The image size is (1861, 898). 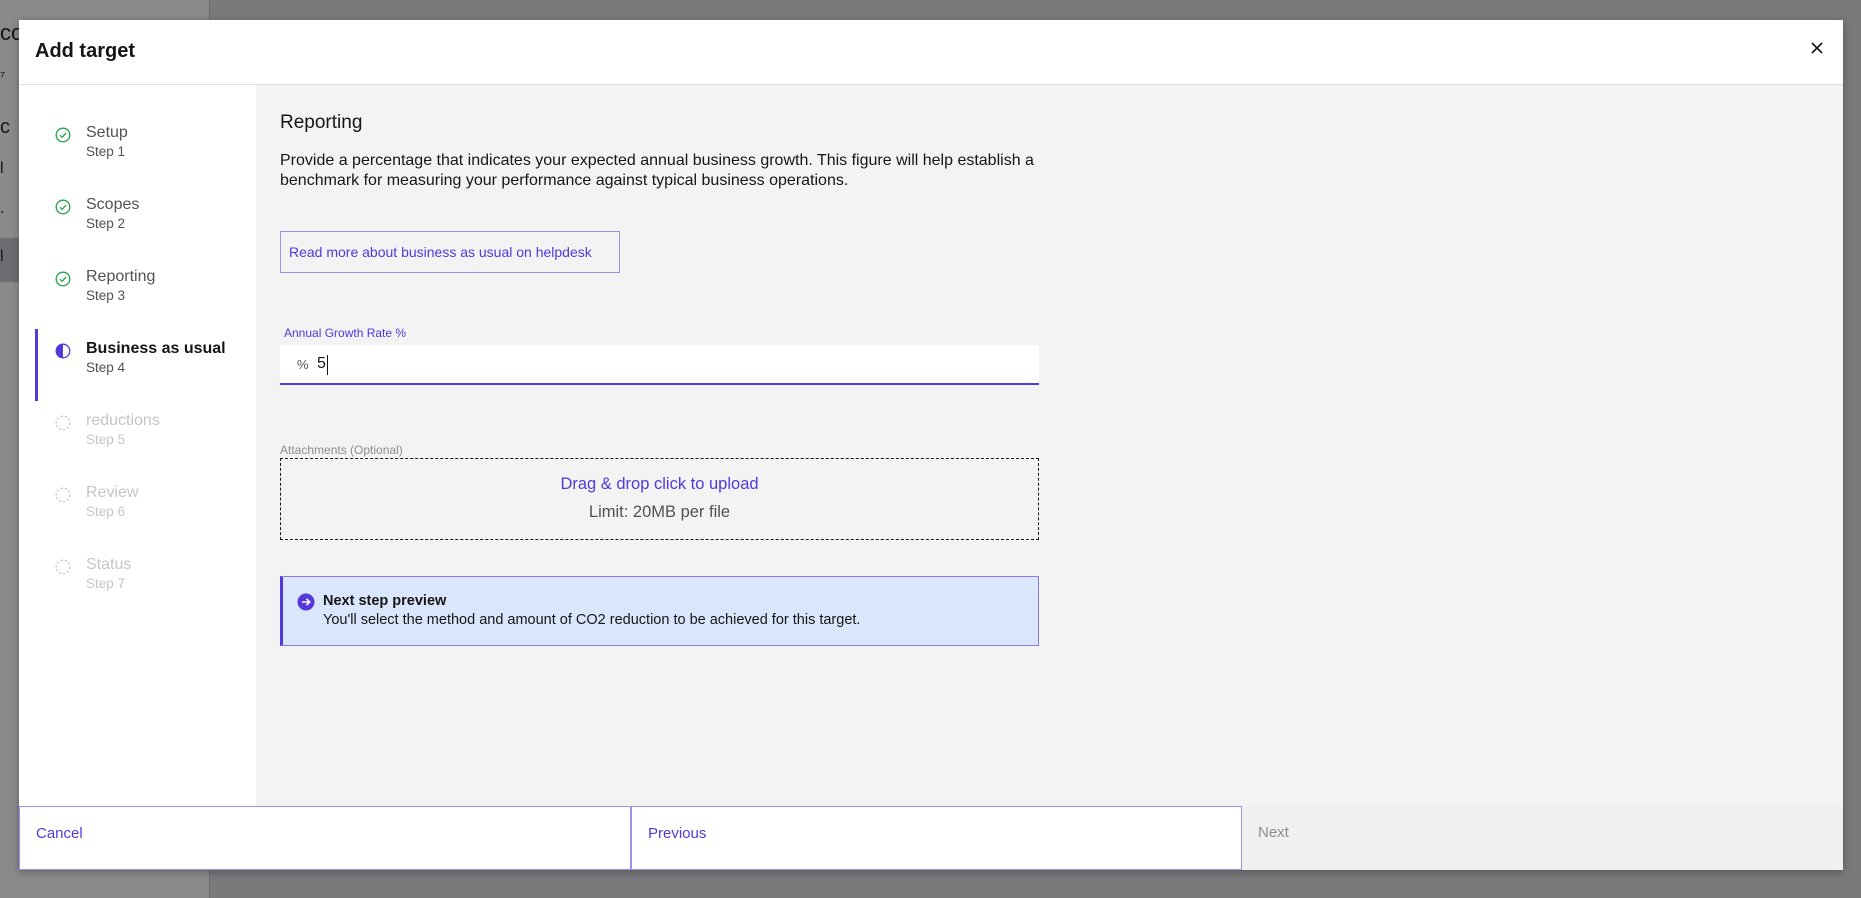 I want to click on percent-prefix: %, so click(x=303, y=364).